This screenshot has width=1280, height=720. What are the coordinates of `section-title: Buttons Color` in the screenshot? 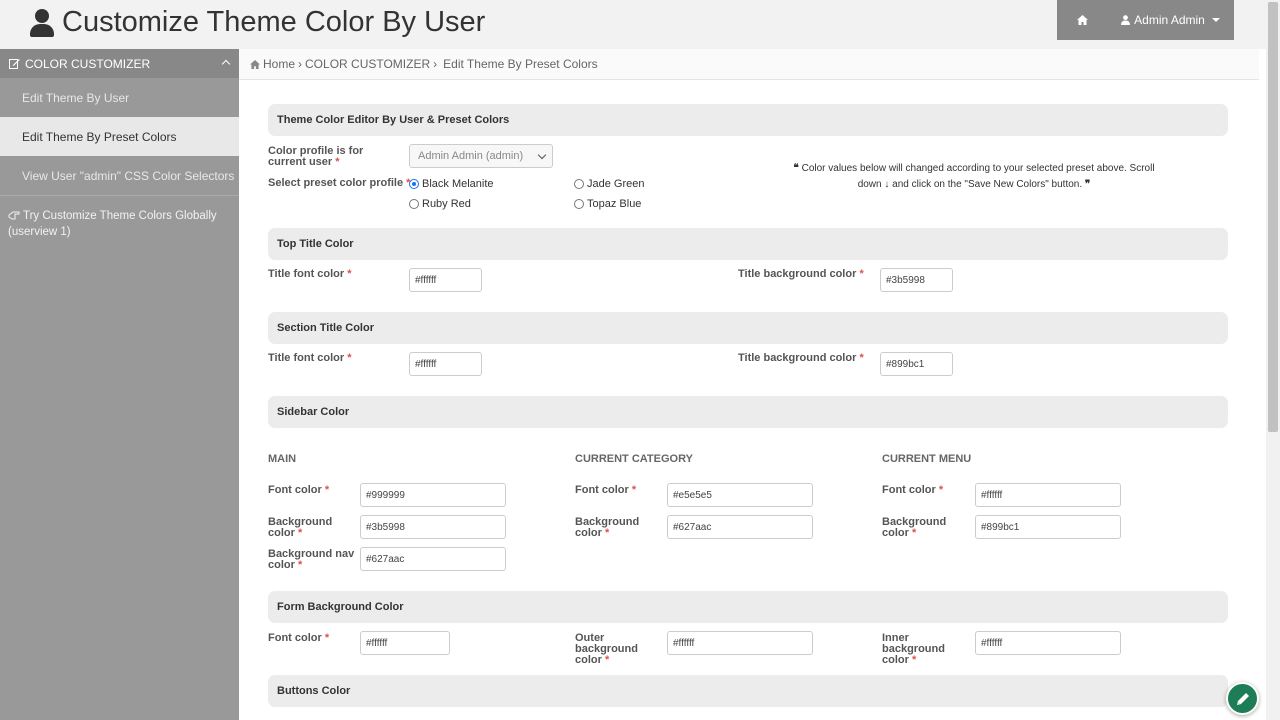 It's located at (314, 691).